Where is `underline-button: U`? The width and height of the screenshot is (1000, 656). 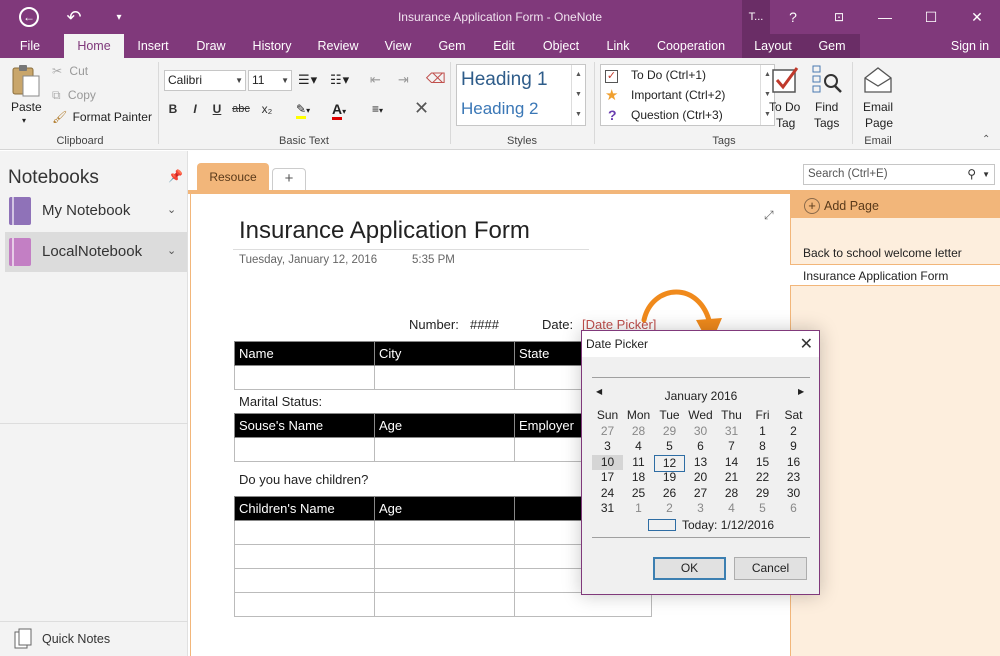
underline-button: U is located at coordinates (217, 109).